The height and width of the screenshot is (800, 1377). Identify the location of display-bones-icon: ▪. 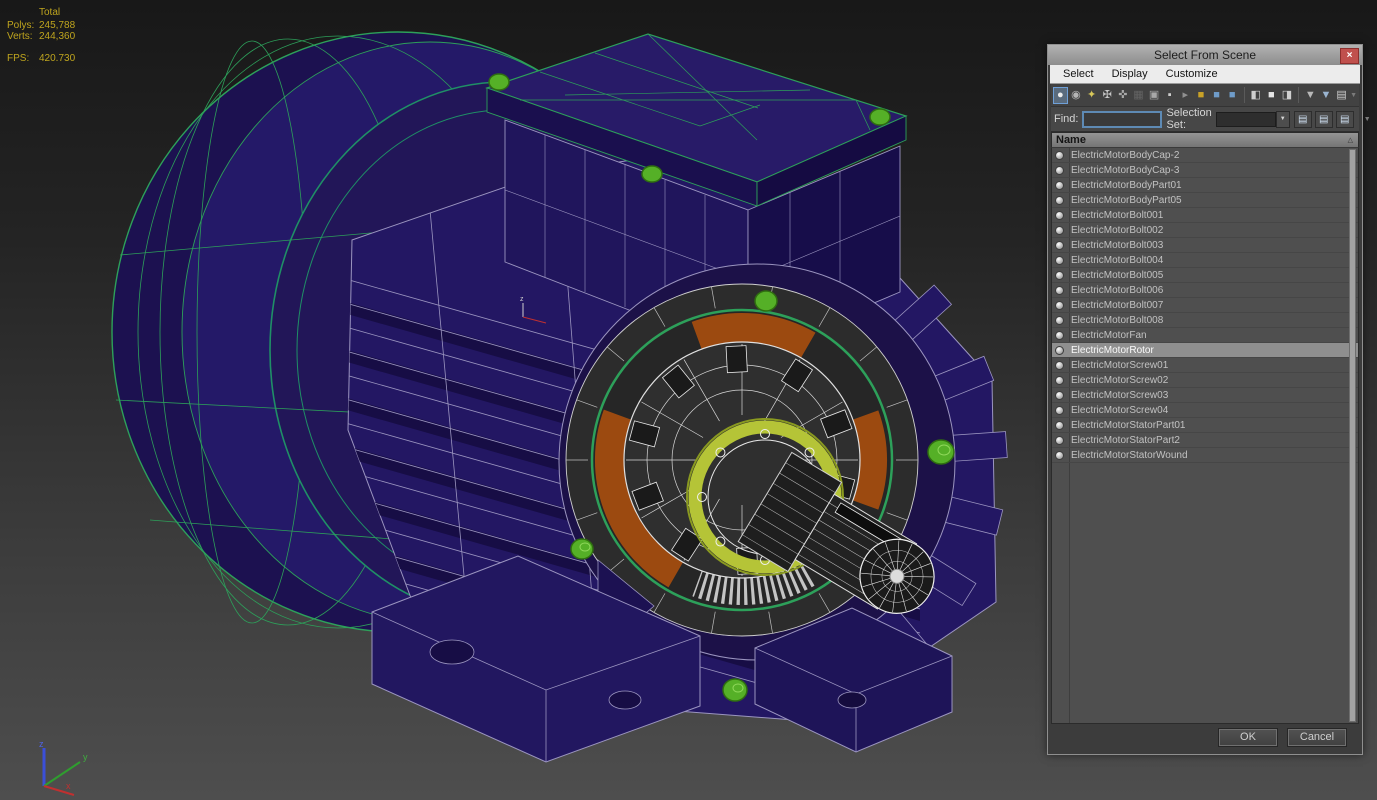
(1169, 95).